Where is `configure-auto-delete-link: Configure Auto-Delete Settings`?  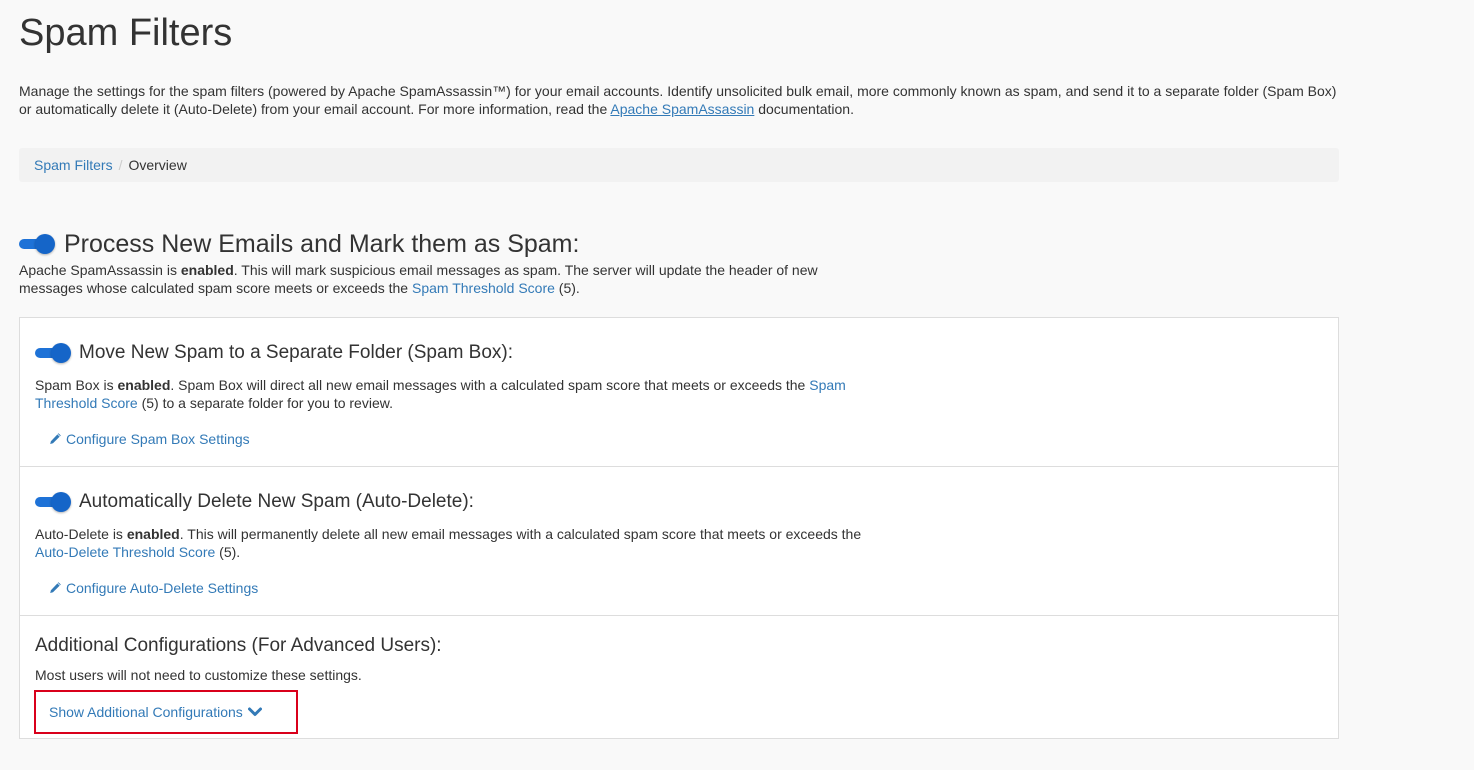 configure-auto-delete-link: Configure Auto-Delete Settings is located at coordinates (153, 588).